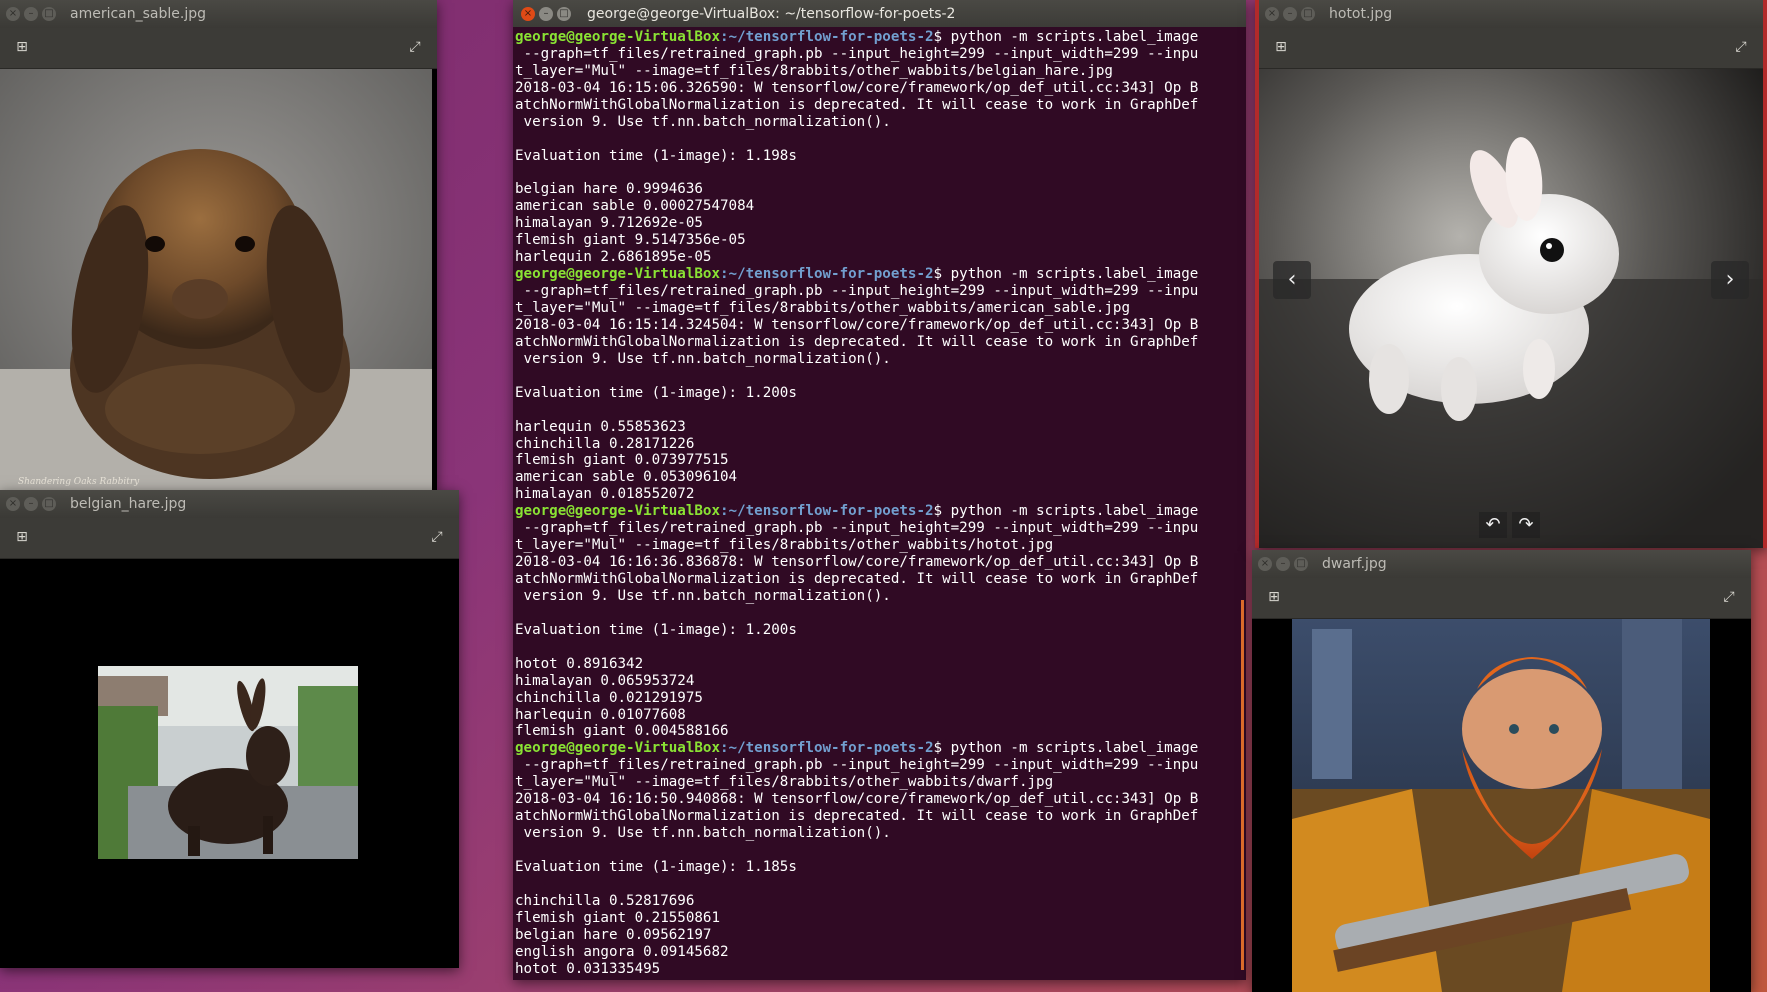 This screenshot has height=992, width=1767. I want to click on window-titlebar: × – □ hotot.jpg, so click(1511, 14).